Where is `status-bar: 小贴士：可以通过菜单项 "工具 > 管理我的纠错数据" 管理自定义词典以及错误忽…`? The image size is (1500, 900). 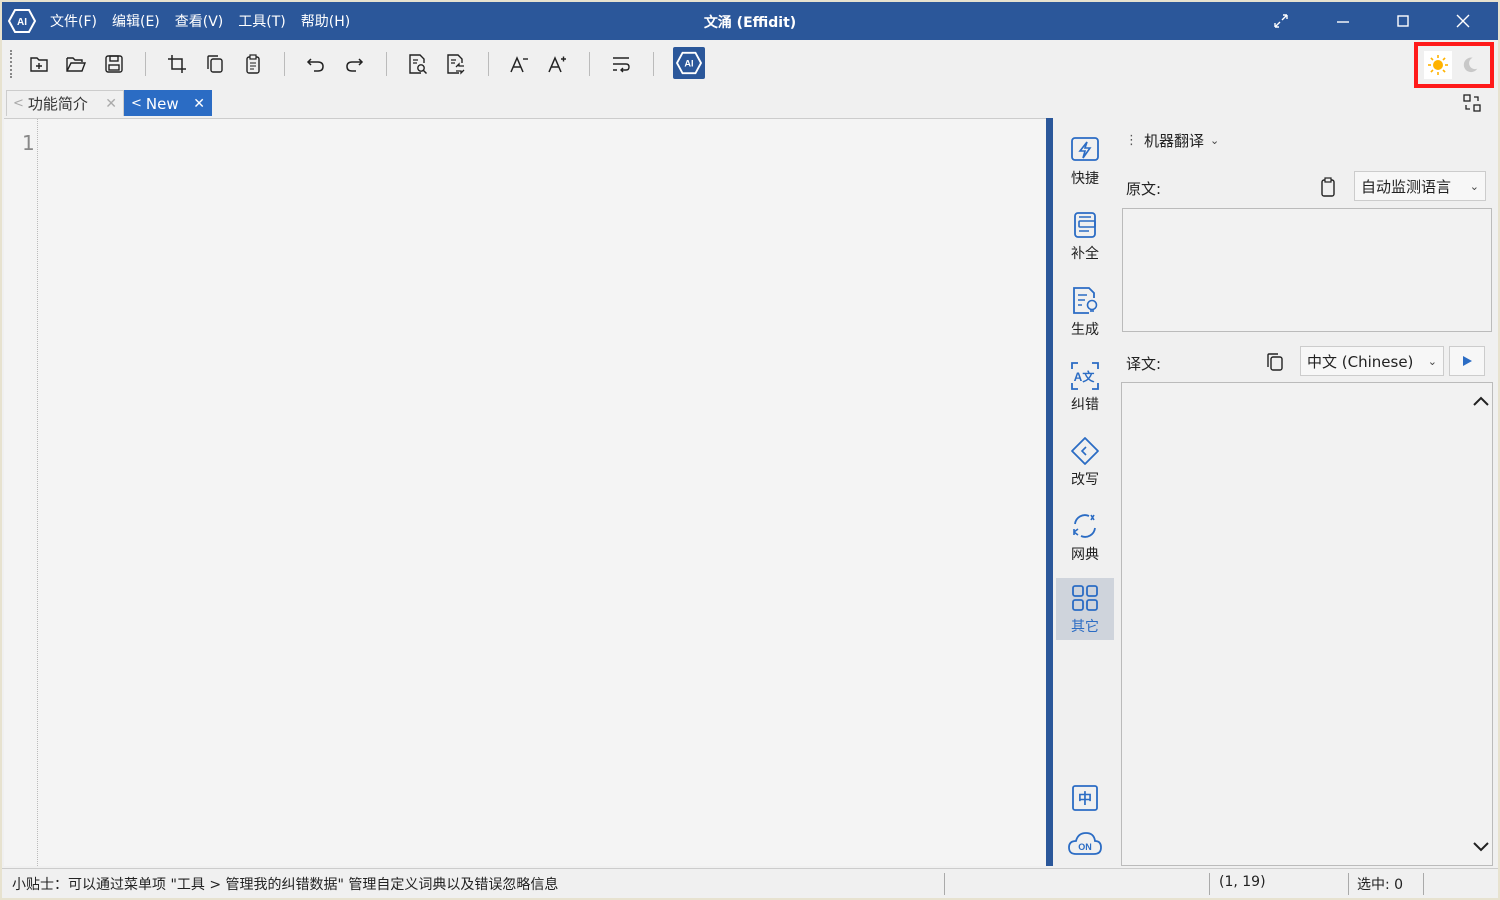
status-bar: 小贴士：可以通过菜单项 "工具 > 管理我的纠错数据" 管理自定义词典以及错误忽… is located at coordinates (750, 883).